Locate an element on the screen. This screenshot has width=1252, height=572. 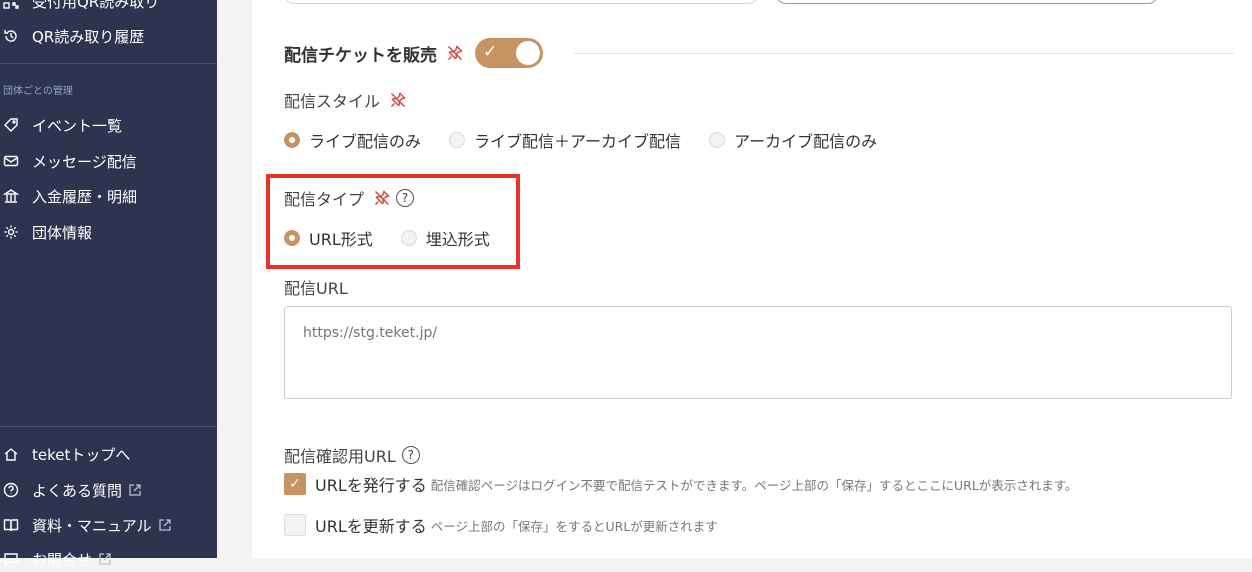
sidebar-item-label: イベント一覧 is located at coordinates (77, 125).